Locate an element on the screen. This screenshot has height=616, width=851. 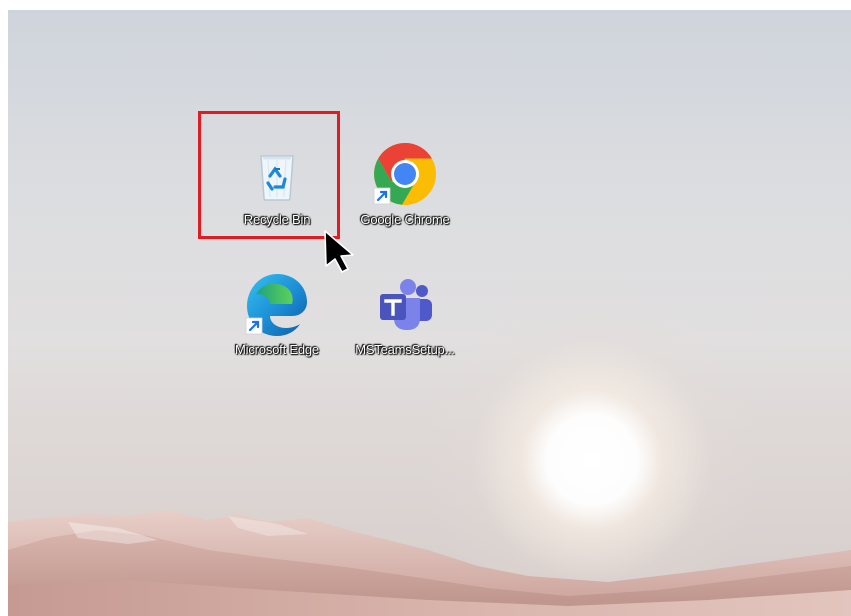
desktop-icon-google-chrome: Google Chrome is located at coordinates (405, 184).